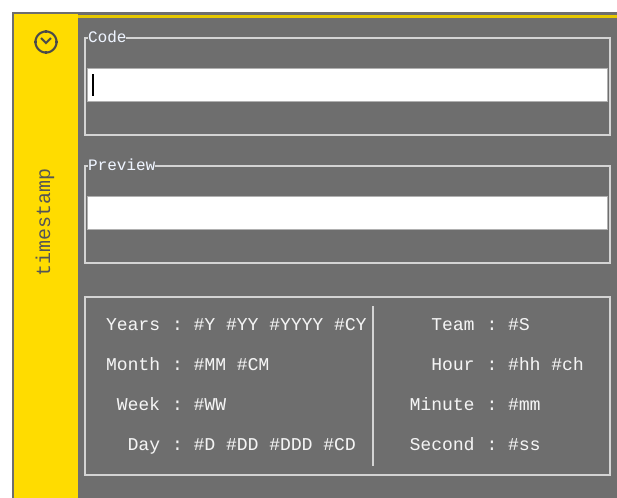 Image resolution: width=617 pixels, height=498 pixels. What do you see at coordinates (269, 326) in the screenshot?
I see `format-codes: : #Y #YY #YYYY #CY` at bounding box center [269, 326].